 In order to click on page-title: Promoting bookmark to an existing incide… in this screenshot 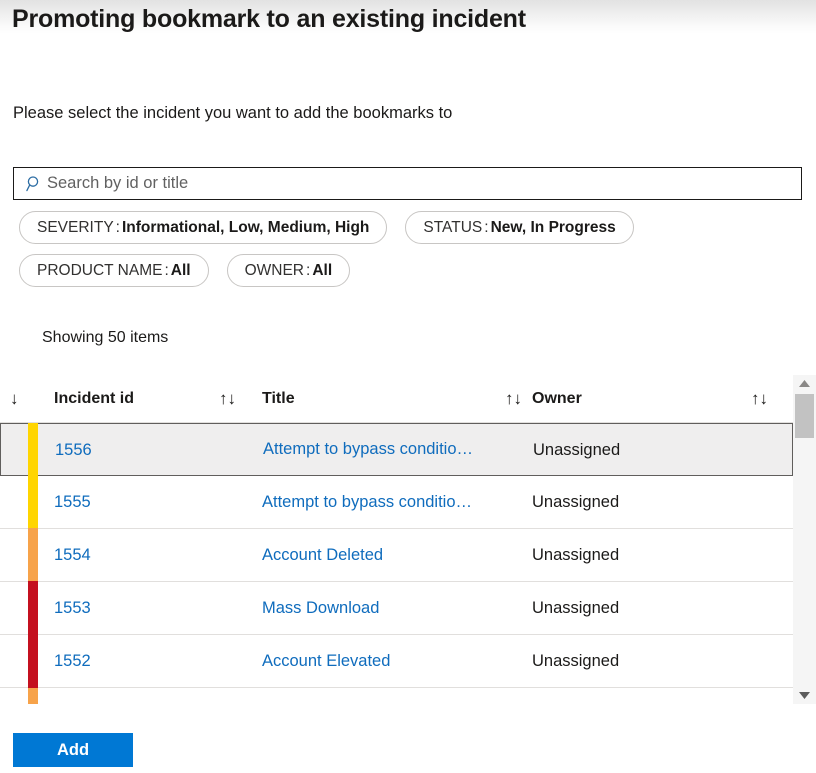, I will do `click(269, 19)`.